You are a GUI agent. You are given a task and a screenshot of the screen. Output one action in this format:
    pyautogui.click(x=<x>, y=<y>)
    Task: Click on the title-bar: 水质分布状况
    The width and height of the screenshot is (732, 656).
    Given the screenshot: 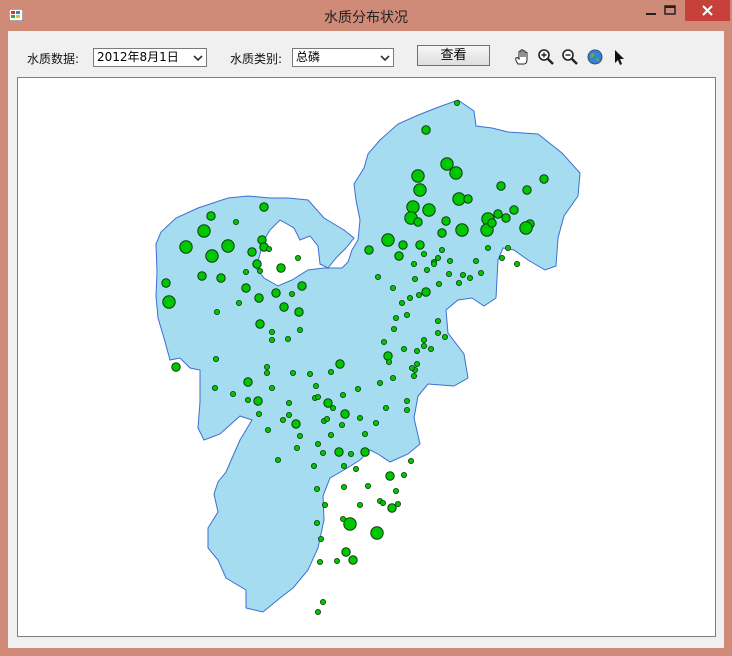 What is the action you would take?
    pyautogui.click(x=366, y=15)
    